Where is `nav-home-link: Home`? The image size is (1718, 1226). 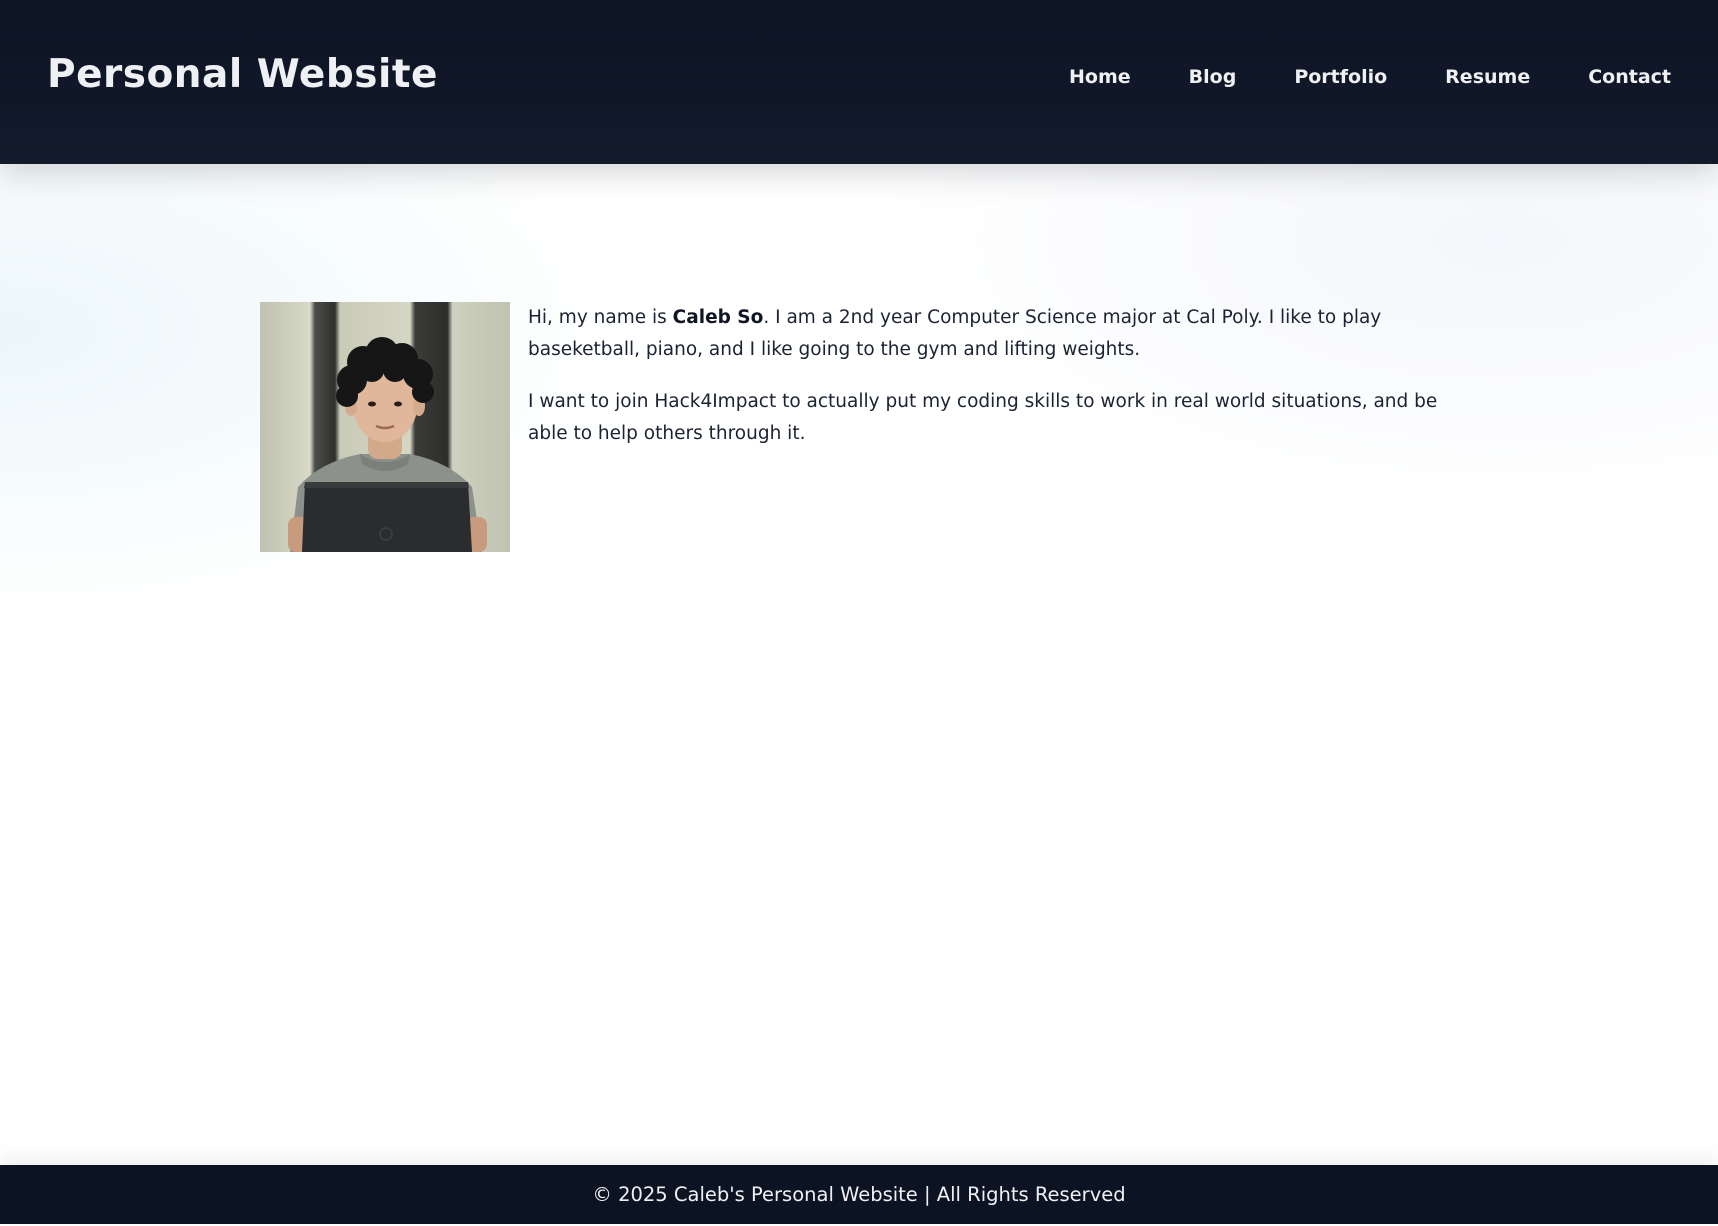
nav-home-link: Home is located at coordinates (1100, 77).